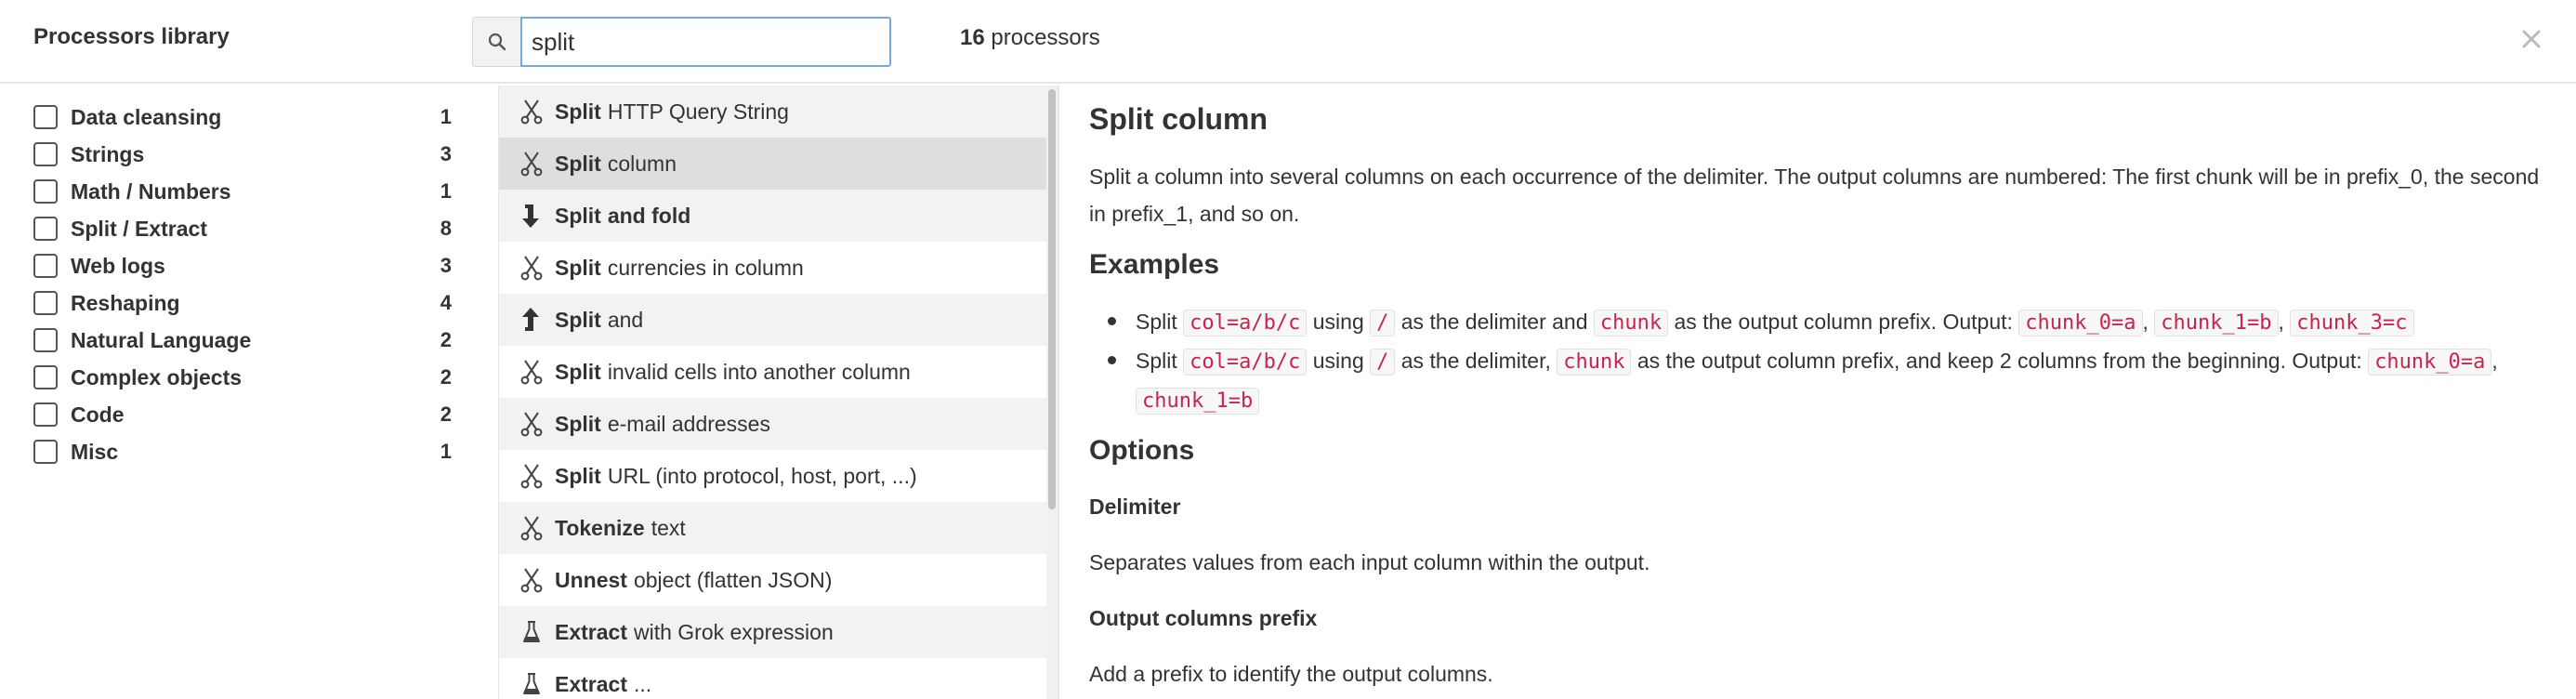  What do you see at coordinates (118, 266) in the screenshot?
I see `category-label: Web logs` at bounding box center [118, 266].